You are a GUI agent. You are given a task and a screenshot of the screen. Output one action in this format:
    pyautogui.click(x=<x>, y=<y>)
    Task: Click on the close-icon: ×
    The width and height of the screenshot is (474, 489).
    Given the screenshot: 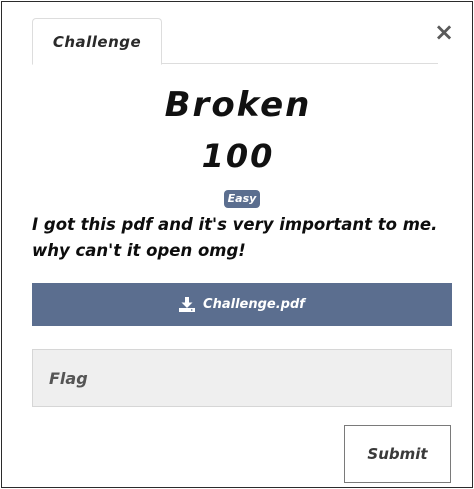 What is the action you would take?
    pyautogui.click(x=444, y=32)
    